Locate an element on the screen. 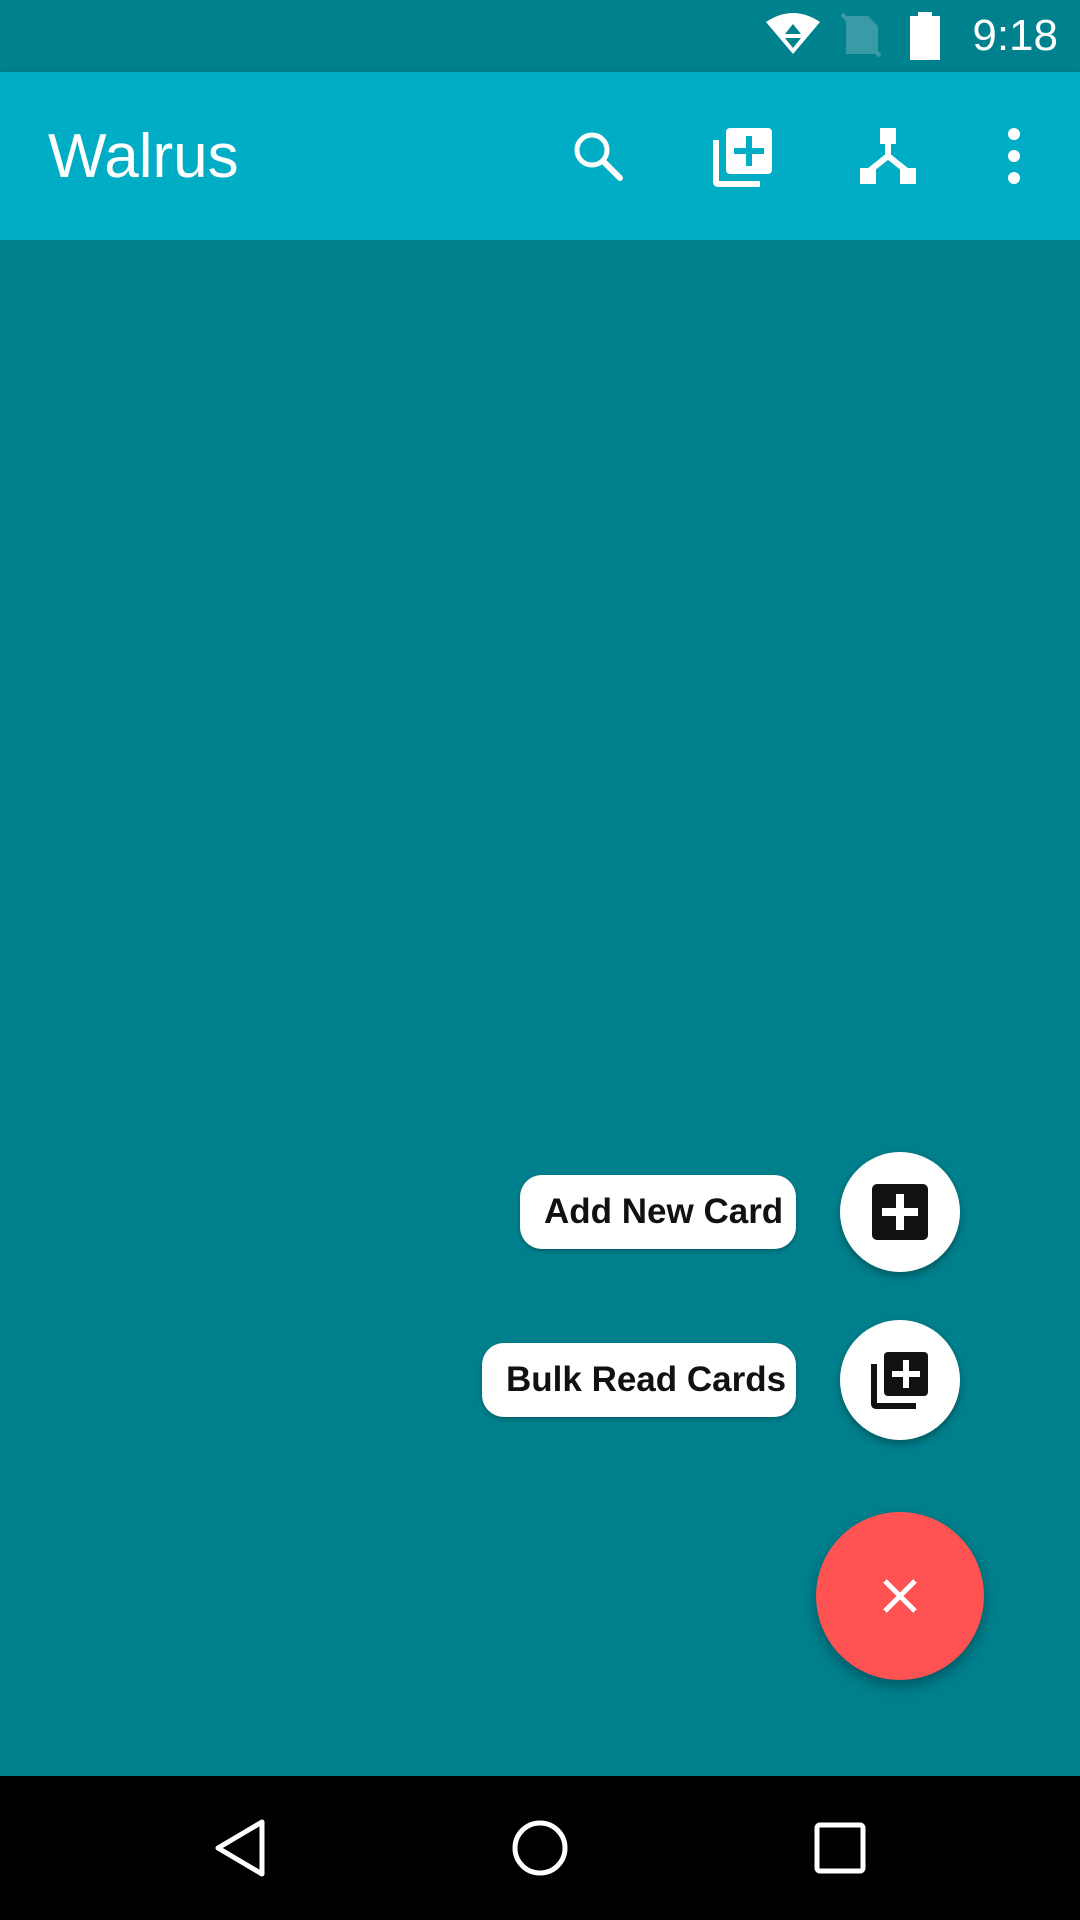  battery-icon is located at coordinates (925, 36).